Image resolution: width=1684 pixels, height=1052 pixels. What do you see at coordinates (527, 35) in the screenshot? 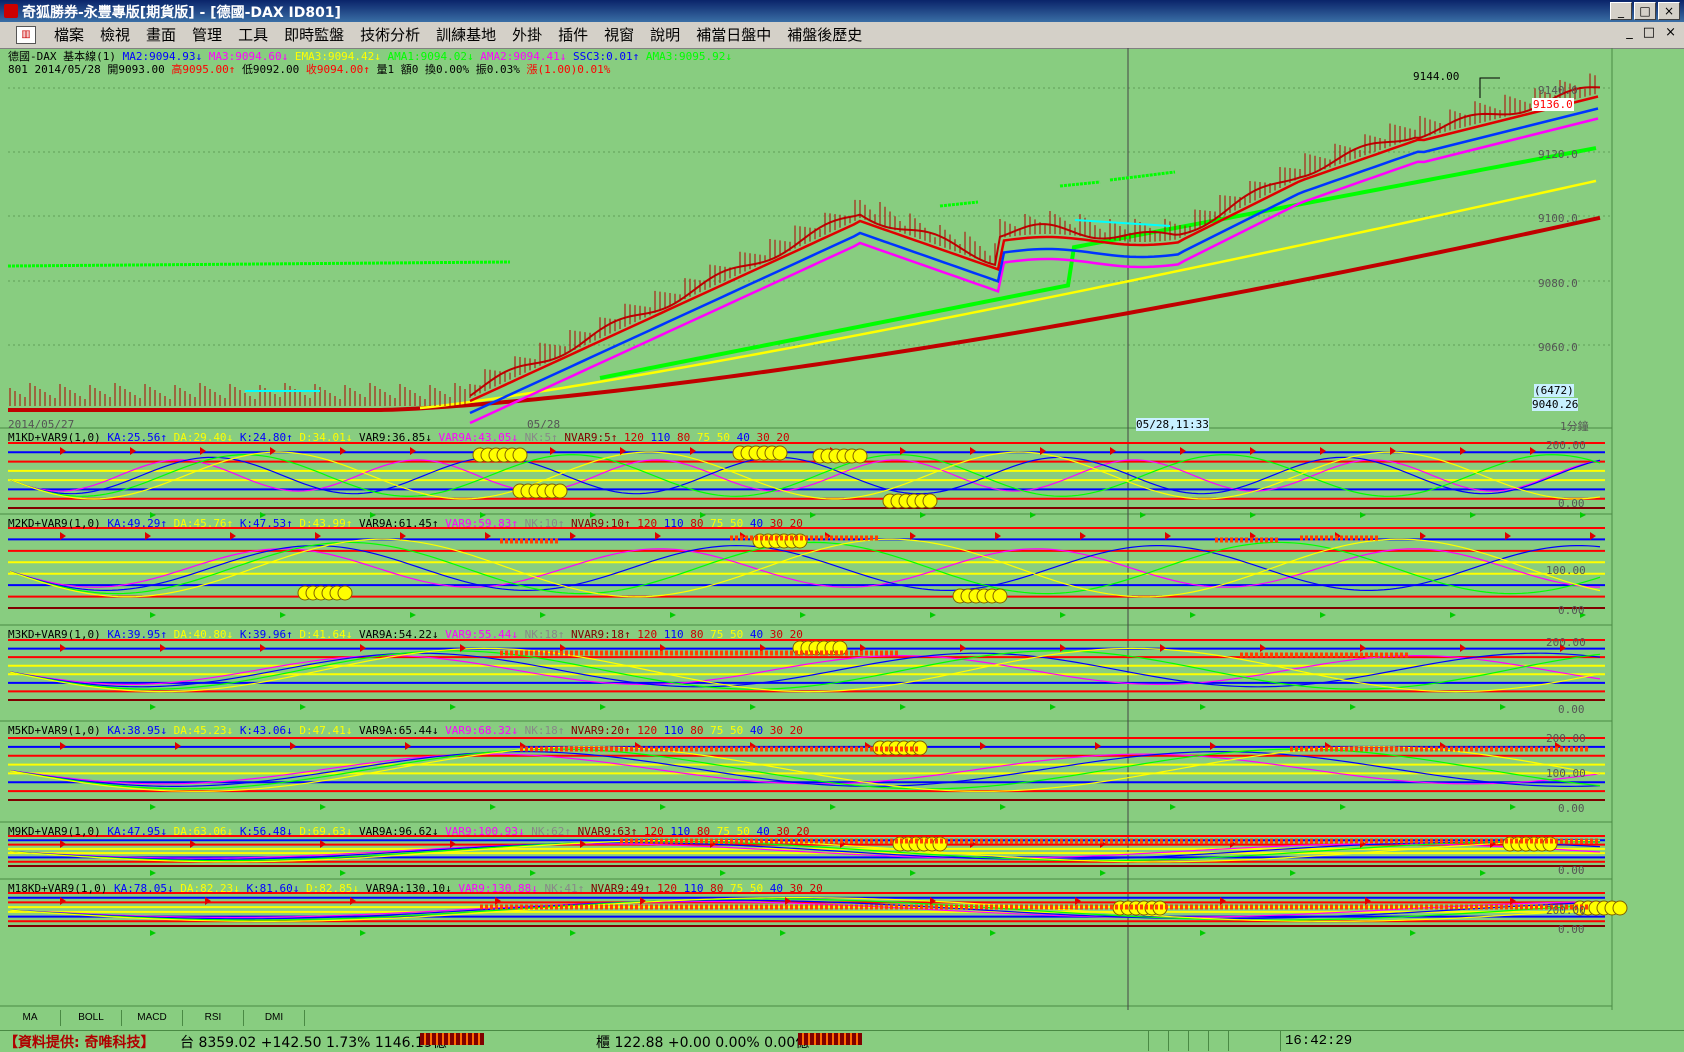
I see `menu-plugin-ext: 外掛` at bounding box center [527, 35].